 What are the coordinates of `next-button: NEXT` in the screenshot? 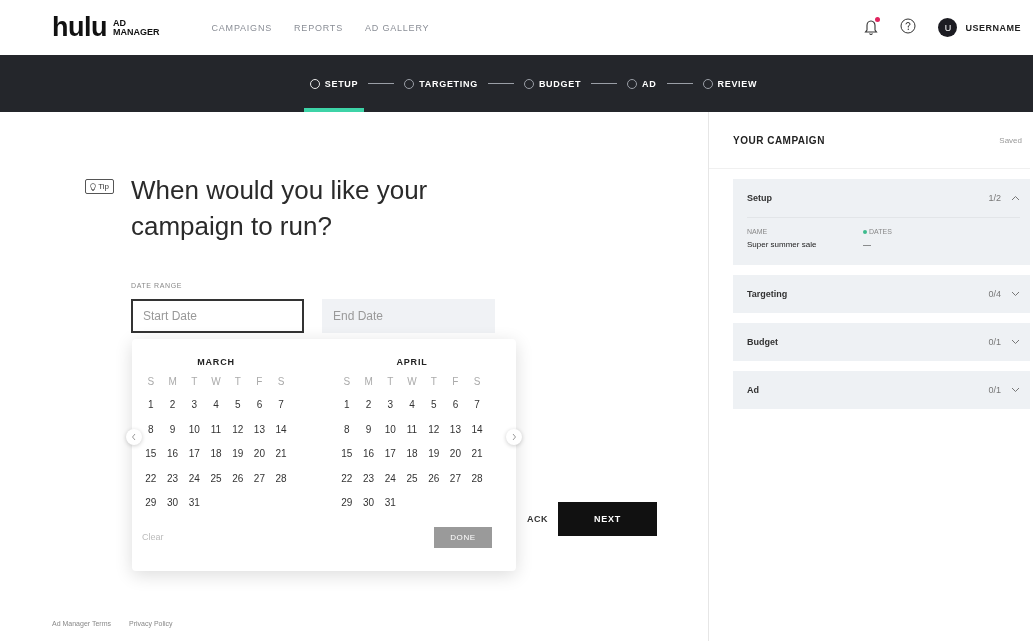 It's located at (607, 519).